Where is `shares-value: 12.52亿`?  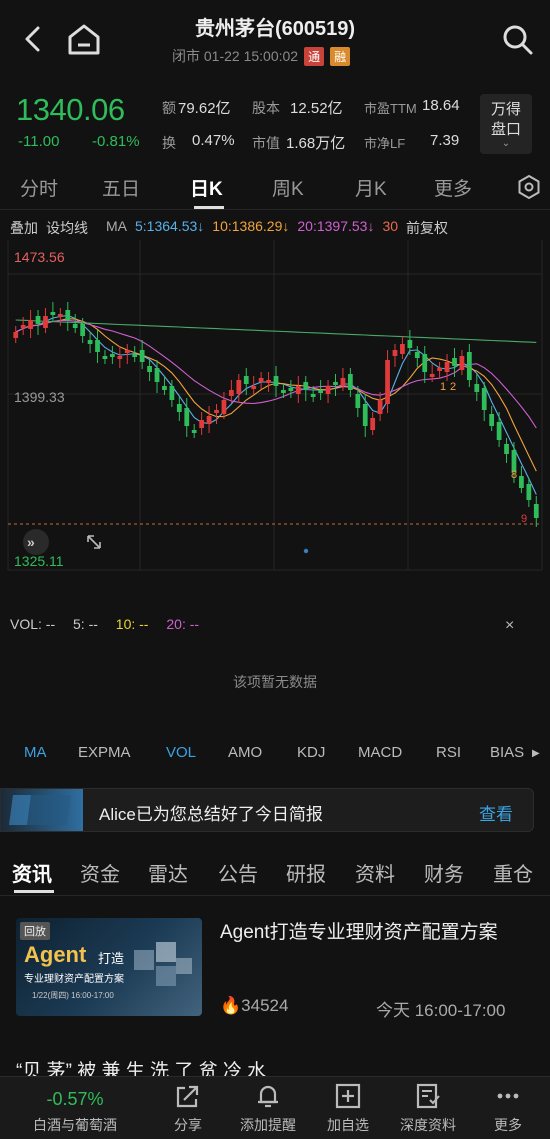 shares-value: 12.52亿 is located at coordinates (316, 108).